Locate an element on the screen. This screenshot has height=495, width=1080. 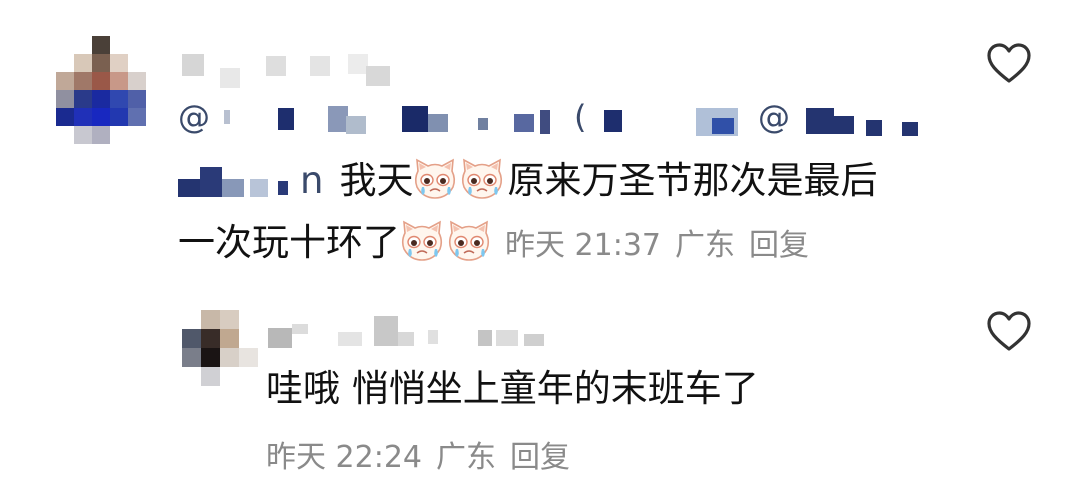
comment-text-rest: 原来万圣节那次是最后 is located at coordinates (692, 180).